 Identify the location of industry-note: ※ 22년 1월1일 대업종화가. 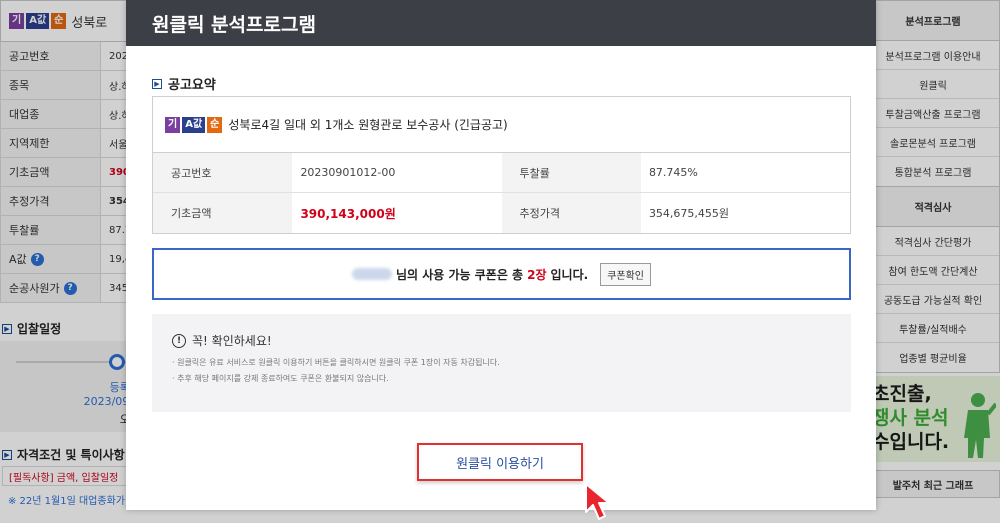
(66, 501).